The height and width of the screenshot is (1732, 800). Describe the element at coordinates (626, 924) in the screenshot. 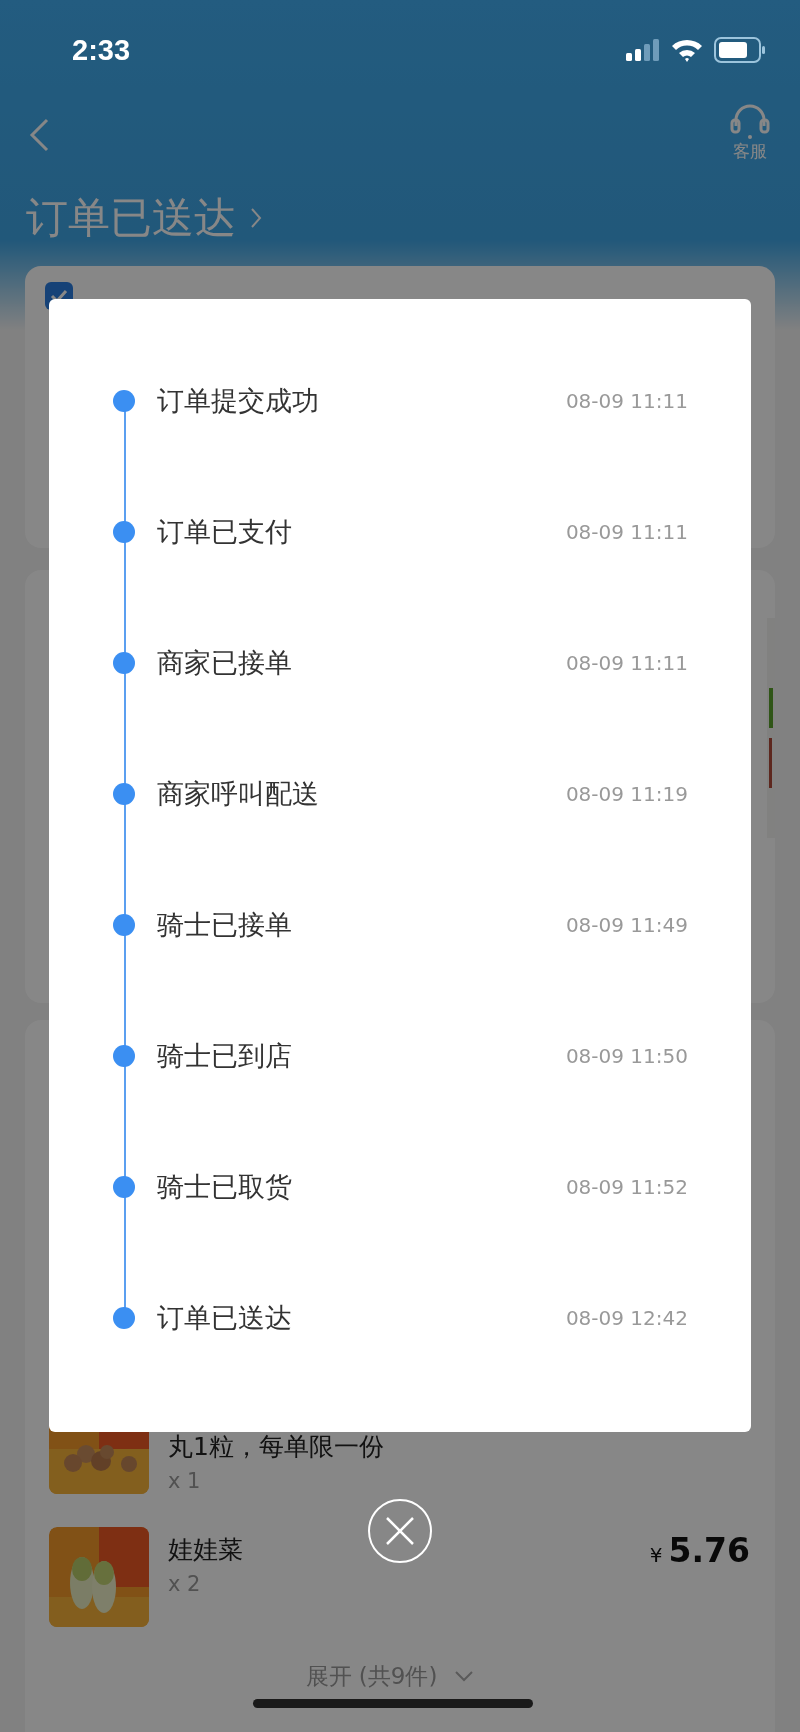

I see `step-time: 08-09 11:49` at that location.